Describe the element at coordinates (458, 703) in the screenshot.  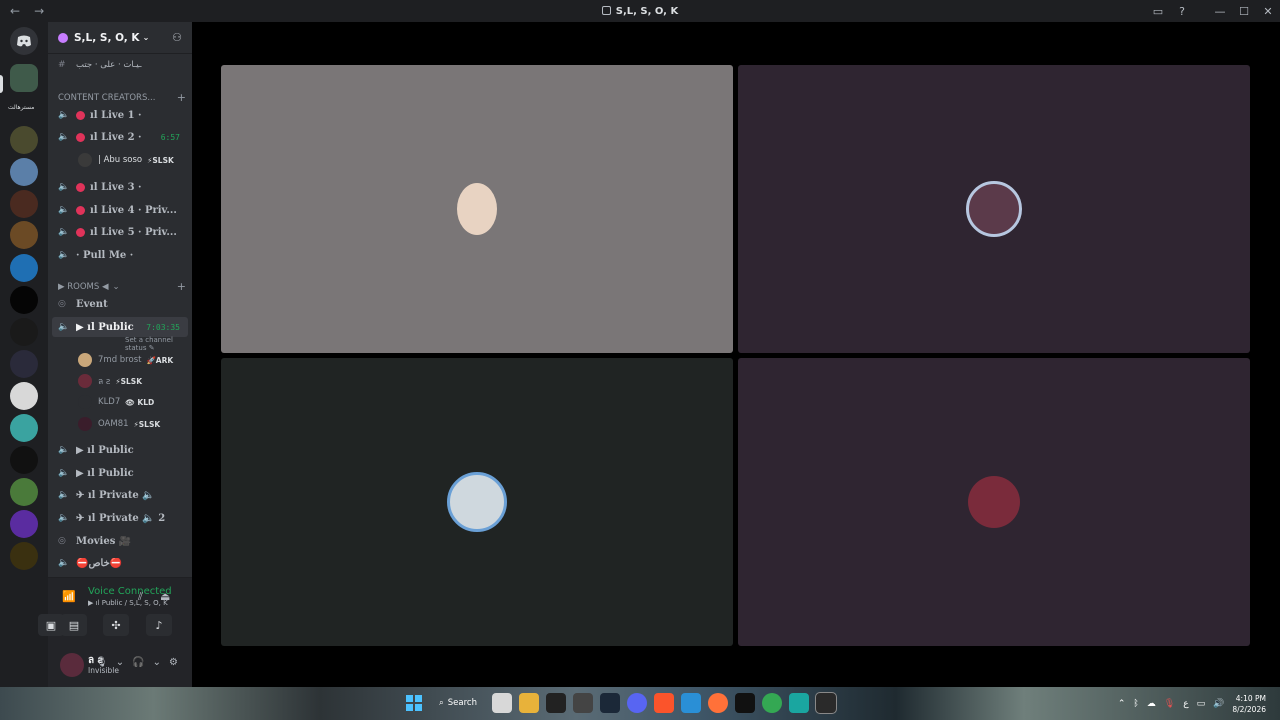
I see `search-button: ⌕ Search` at that location.